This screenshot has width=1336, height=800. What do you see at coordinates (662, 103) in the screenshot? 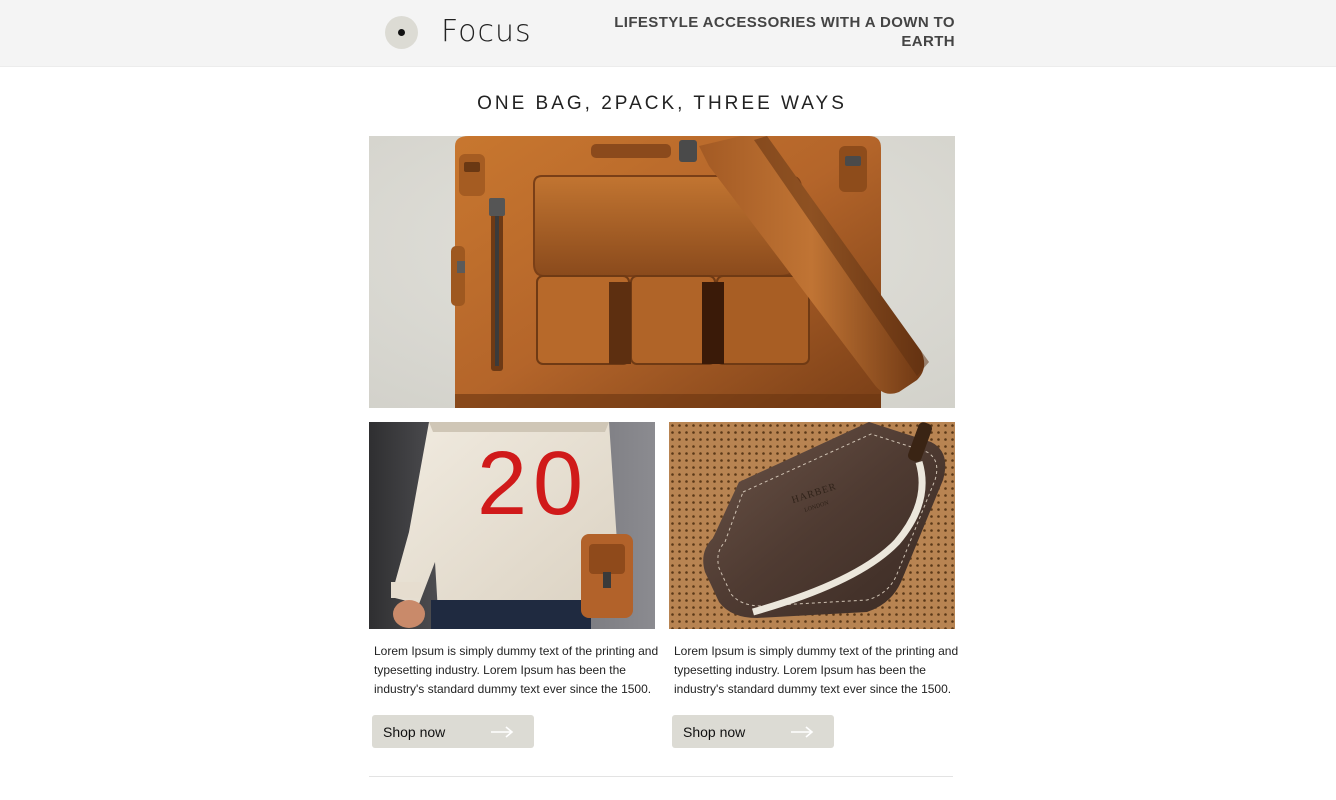
I see `page-headline: ONE BAG, 2PACK, THREE WAYS` at bounding box center [662, 103].